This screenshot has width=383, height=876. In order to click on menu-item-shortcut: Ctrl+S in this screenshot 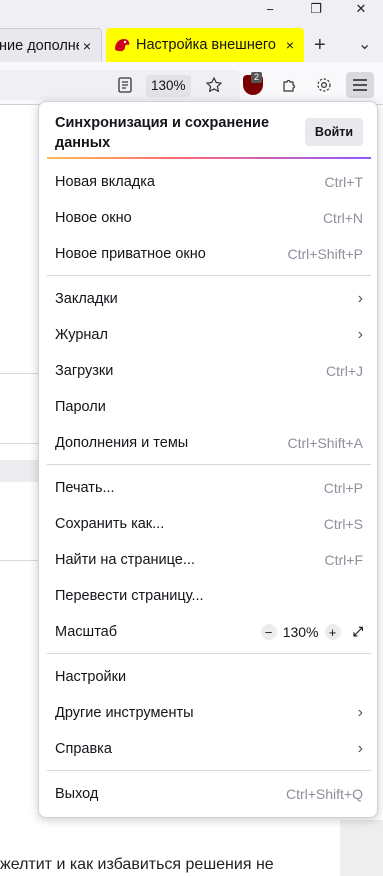, I will do `click(343, 524)`.